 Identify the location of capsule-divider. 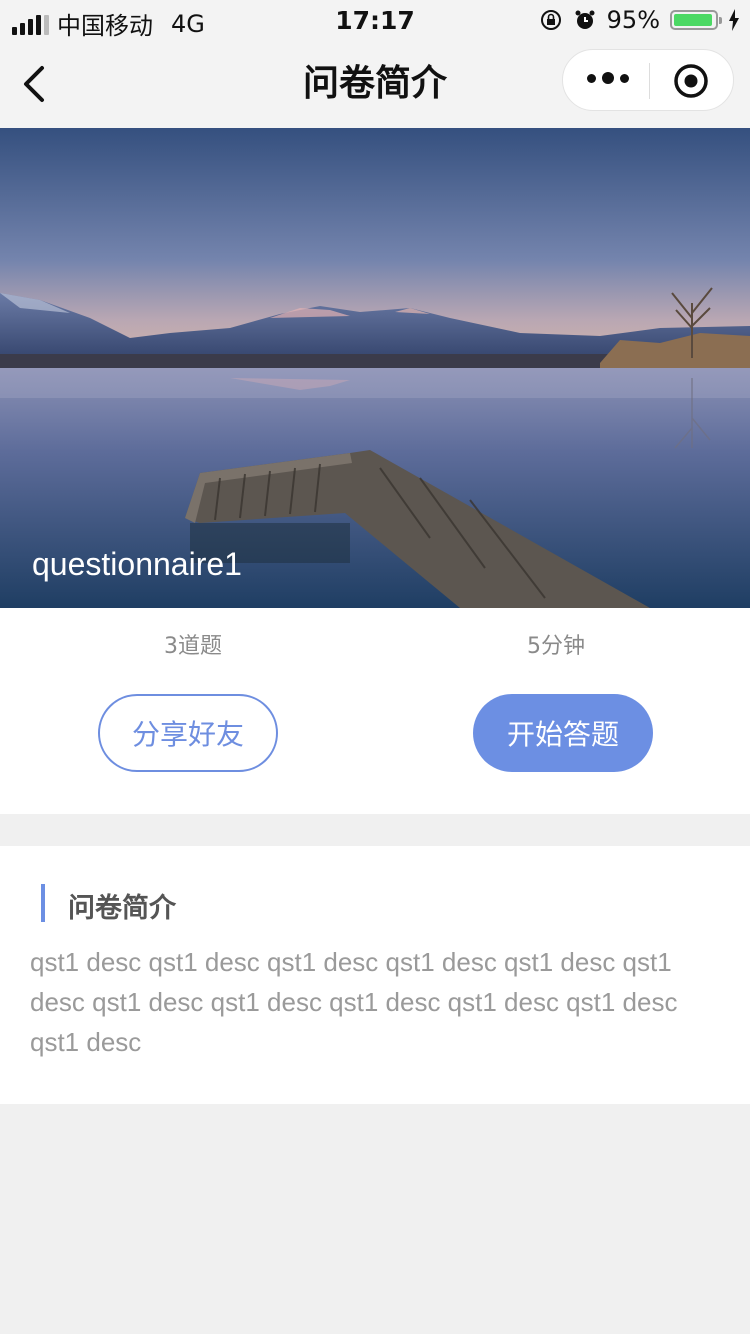
(649, 81).